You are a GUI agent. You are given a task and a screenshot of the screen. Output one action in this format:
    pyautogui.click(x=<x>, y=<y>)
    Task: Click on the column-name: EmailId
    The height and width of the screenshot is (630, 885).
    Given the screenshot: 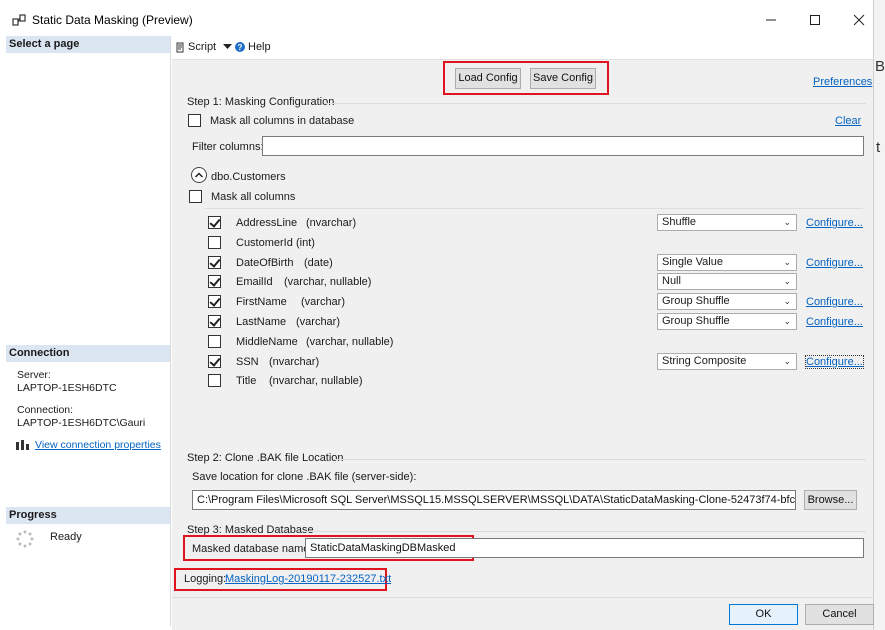 What is the action you would take?
    pyautogui.click(x=254, y=282)
    